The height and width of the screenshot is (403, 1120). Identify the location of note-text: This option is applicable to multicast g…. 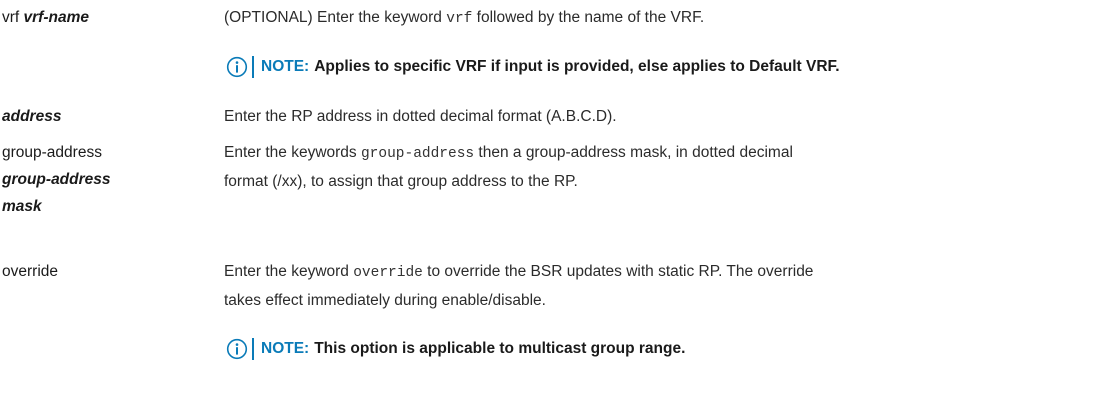
(500, 348).